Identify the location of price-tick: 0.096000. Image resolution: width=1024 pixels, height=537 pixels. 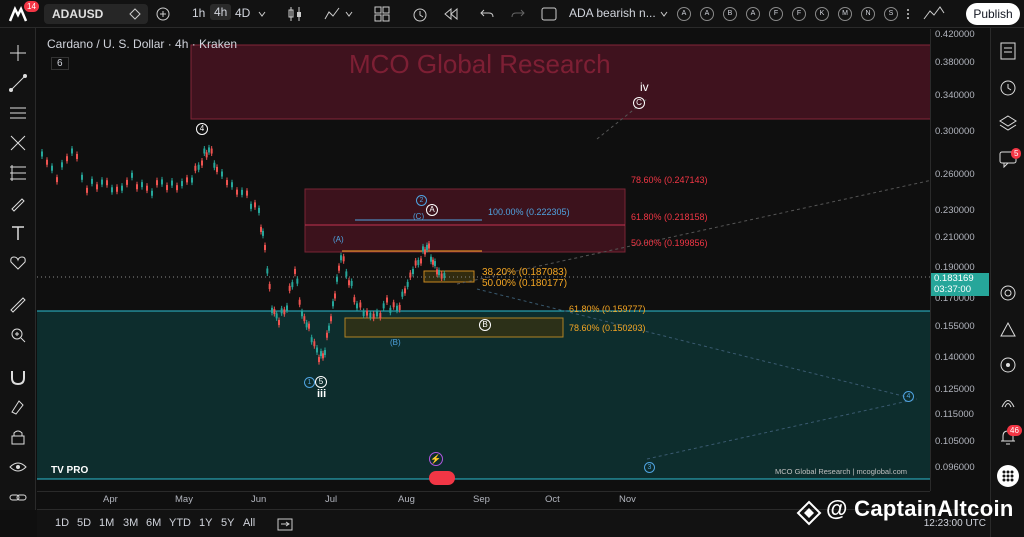
(955, 467).